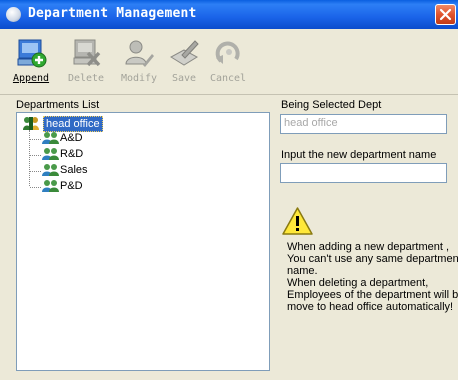 The width and height of the screenshot is (458, 380). I want to click on clock-icon, so click(13, 14).